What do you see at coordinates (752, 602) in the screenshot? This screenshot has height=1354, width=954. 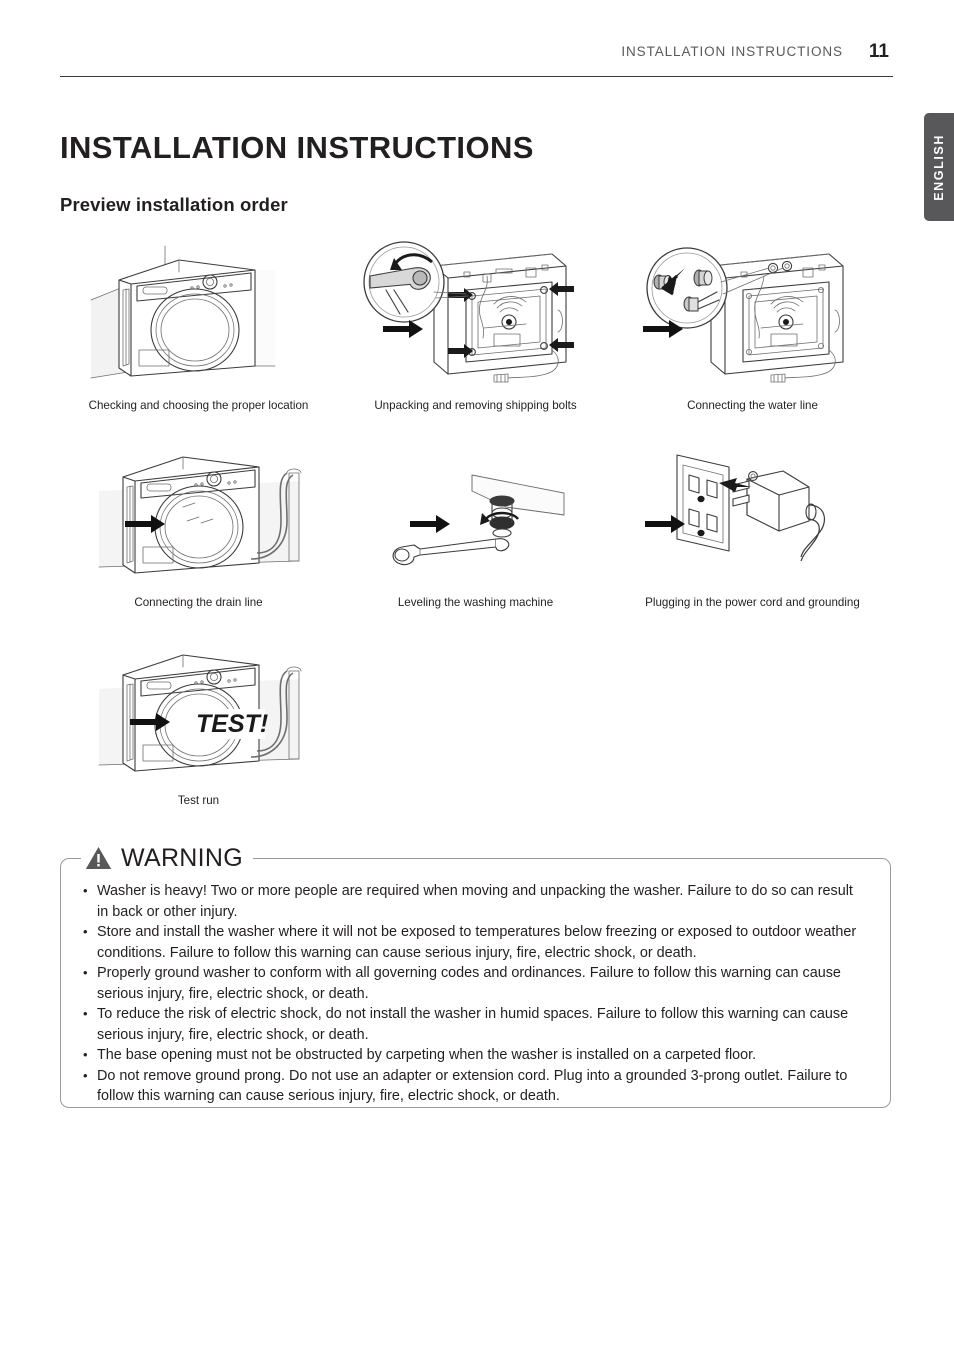 I see `flow-step-6-caption: Plugging in the power cord and grounding` at bounding box center [752, 602].